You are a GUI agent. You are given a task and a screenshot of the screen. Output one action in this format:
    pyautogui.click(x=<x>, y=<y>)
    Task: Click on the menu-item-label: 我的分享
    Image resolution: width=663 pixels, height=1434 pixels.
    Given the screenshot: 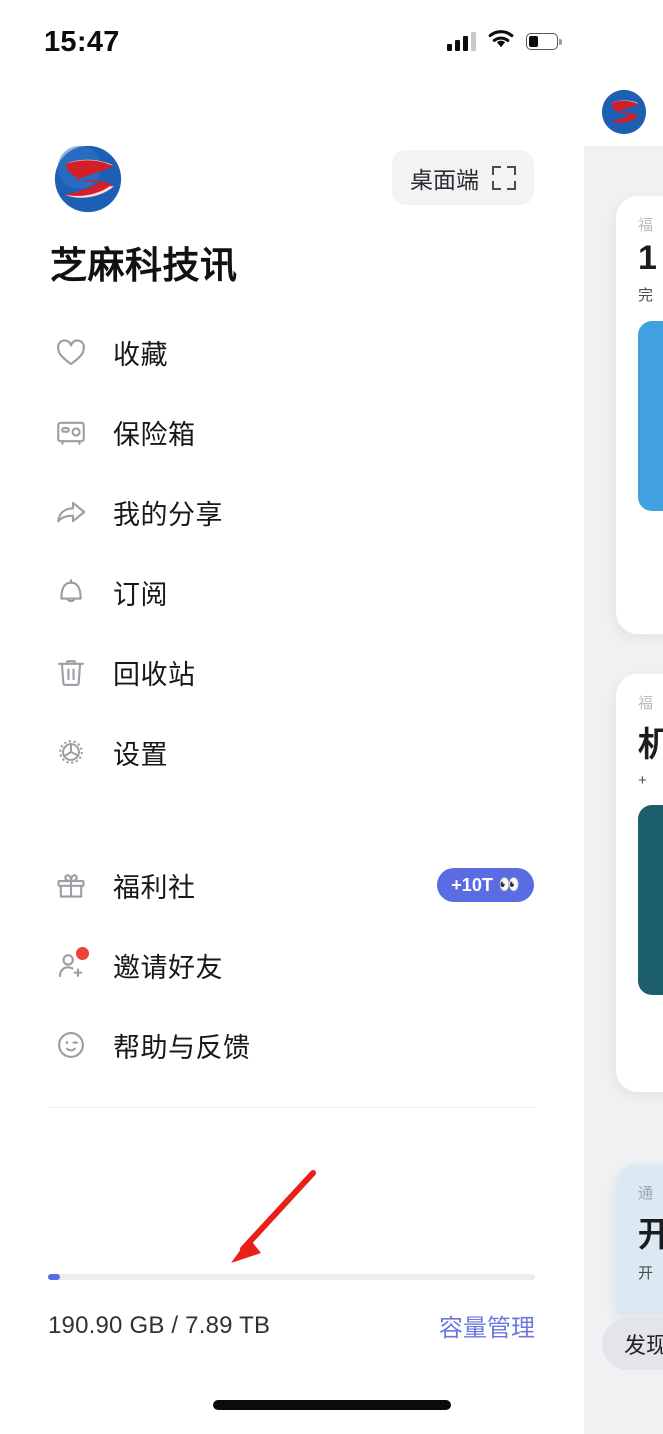 What is the action you would take?
    pyautogui.click(x=168, y=514)
    